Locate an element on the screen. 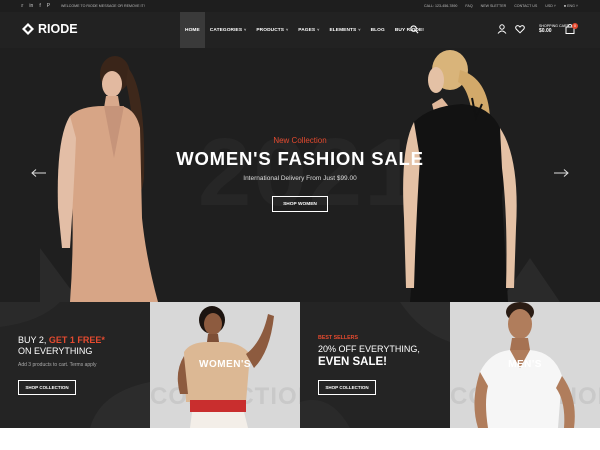  language-value: ENG is located at coordinates (571, 6).